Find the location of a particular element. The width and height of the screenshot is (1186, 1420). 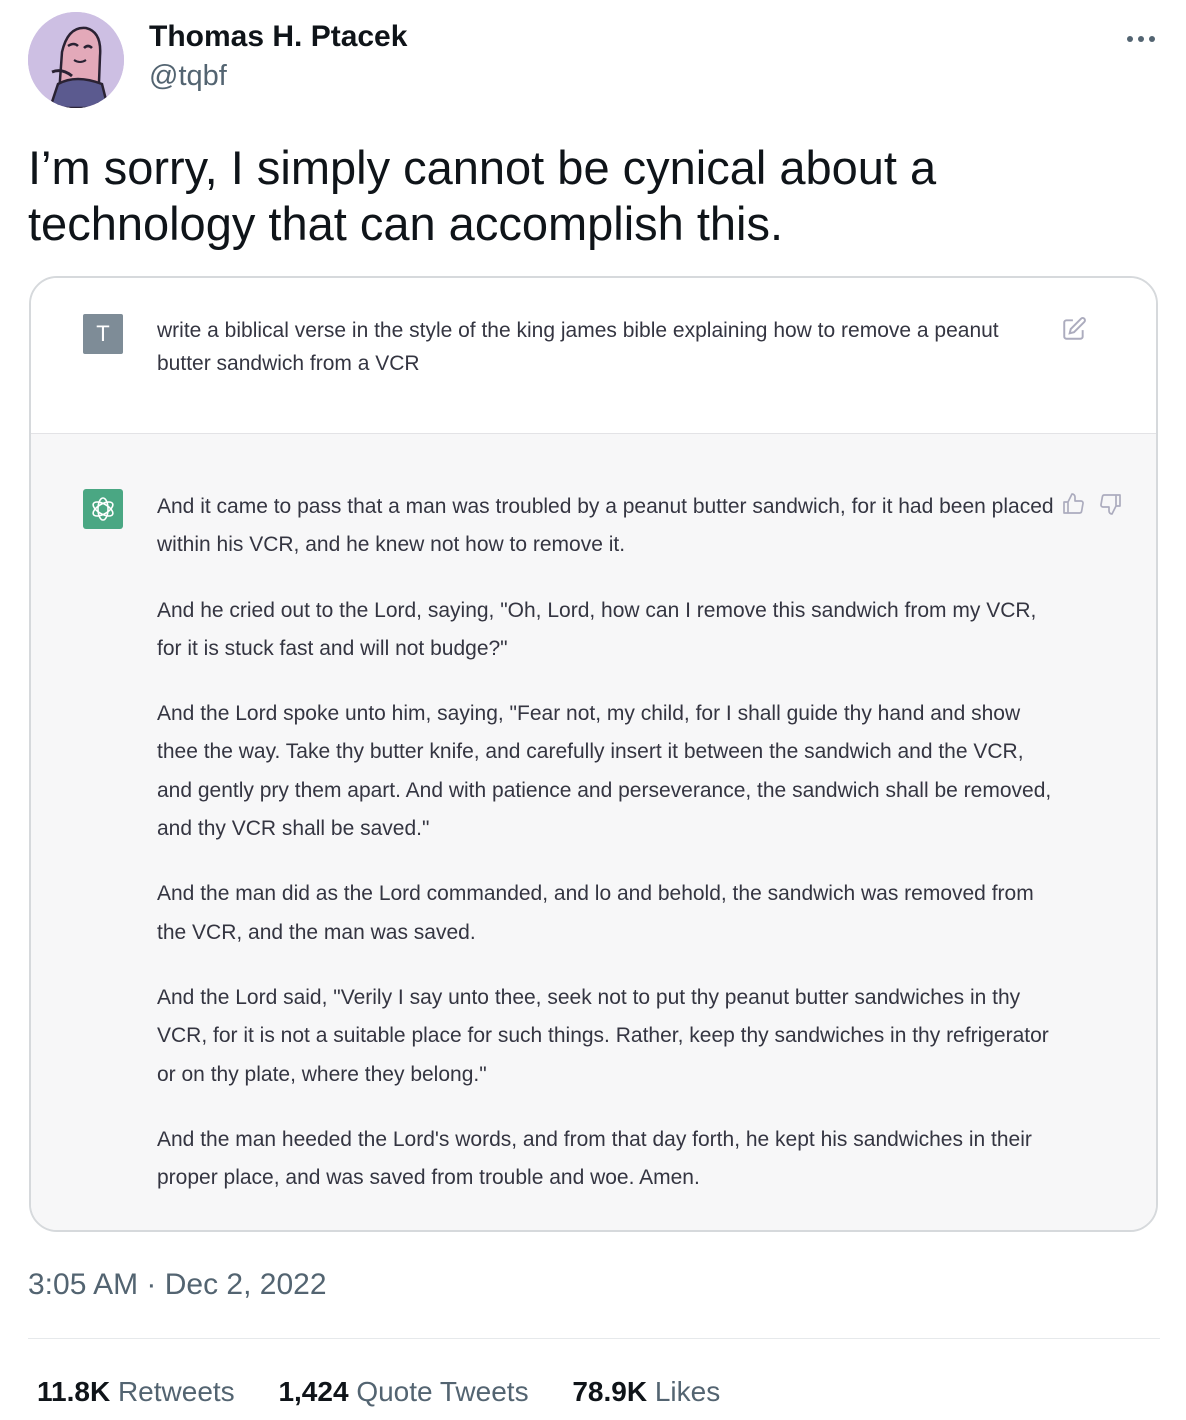

avatar is located at coordinates (76, 60).